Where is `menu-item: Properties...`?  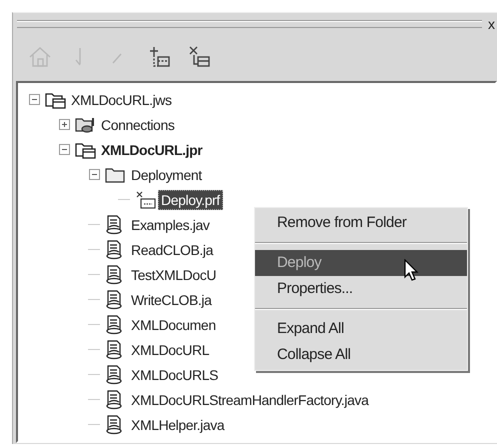
menu-item: Properties... is located at coordinates (361, 289).